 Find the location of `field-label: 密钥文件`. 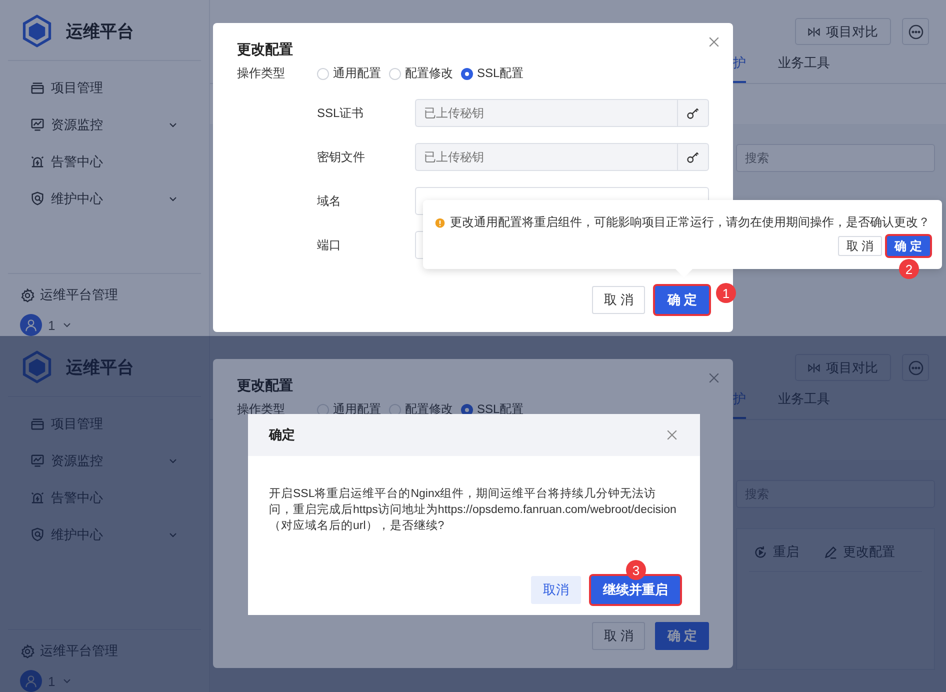

field-label: 密钥文件 is located at coordinates (341, 157).